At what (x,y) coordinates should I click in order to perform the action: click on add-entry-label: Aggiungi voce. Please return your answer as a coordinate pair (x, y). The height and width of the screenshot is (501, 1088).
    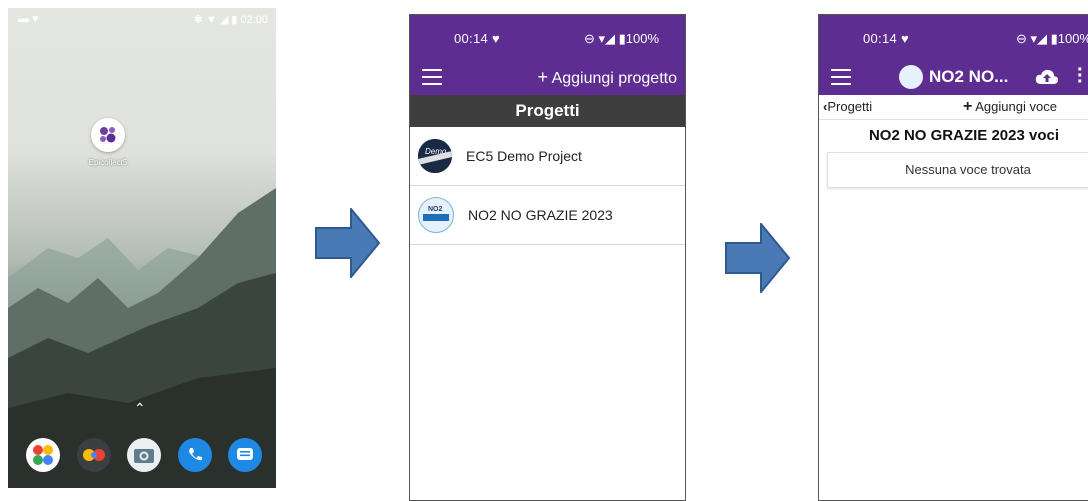
    Looking at the image, I should click on (1016, 106).